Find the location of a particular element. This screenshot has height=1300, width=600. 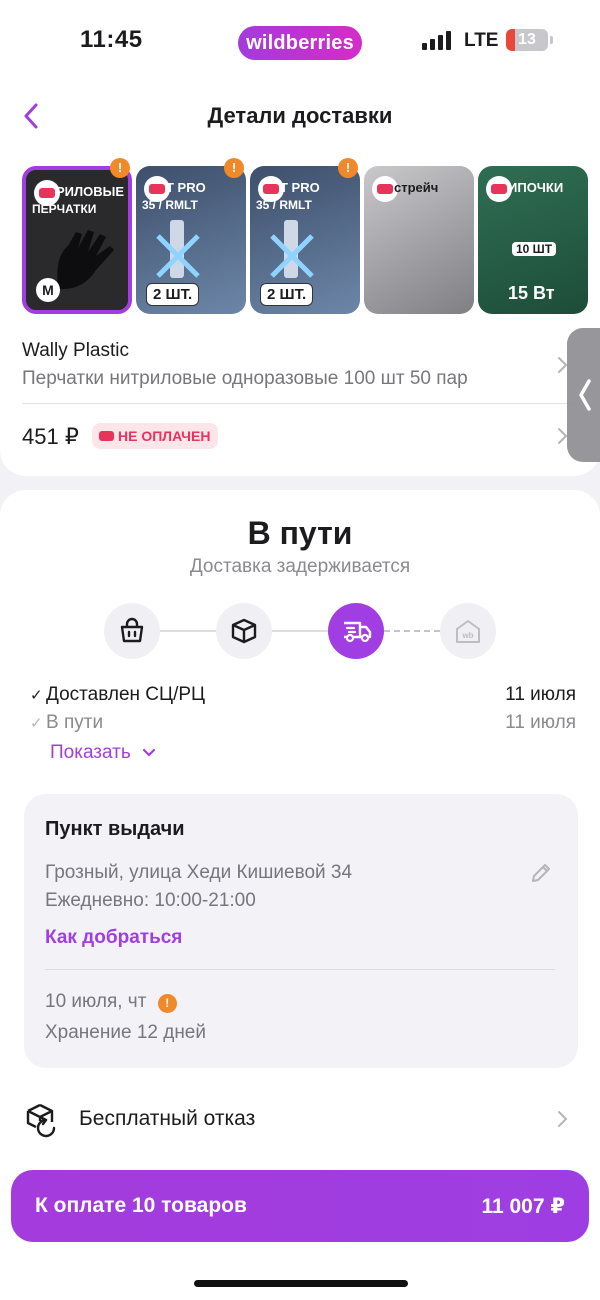

step-in-transit is located at coordinates (356, 631).